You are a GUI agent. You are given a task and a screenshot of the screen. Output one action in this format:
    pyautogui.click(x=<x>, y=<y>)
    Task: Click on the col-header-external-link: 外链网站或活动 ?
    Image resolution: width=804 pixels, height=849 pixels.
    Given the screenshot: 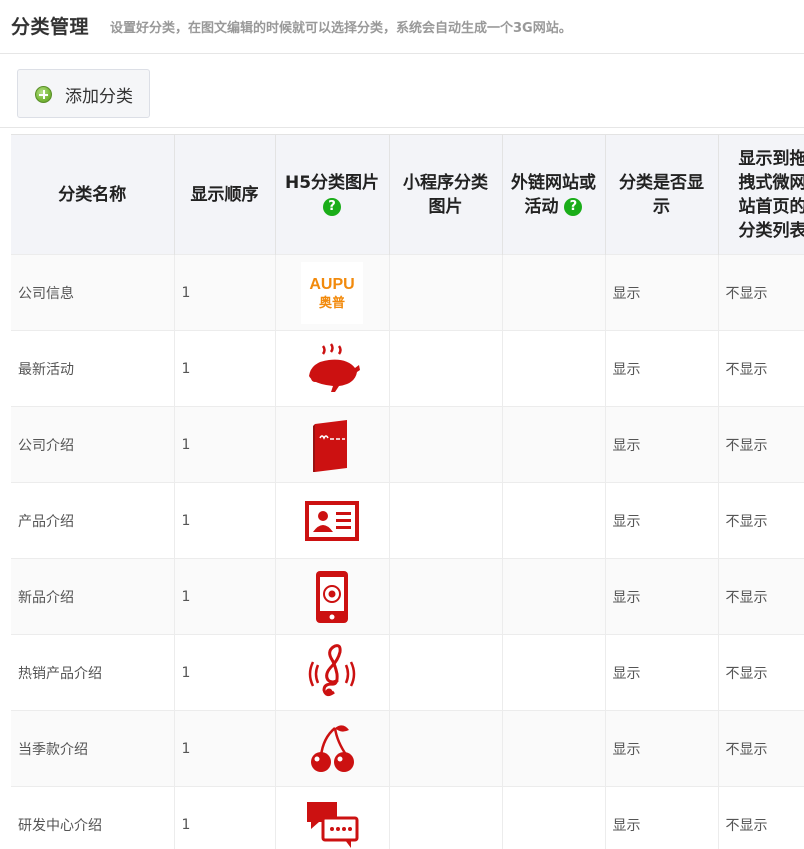 What is the action you would take?
    pyautogui.click(x=554, y=194)
    